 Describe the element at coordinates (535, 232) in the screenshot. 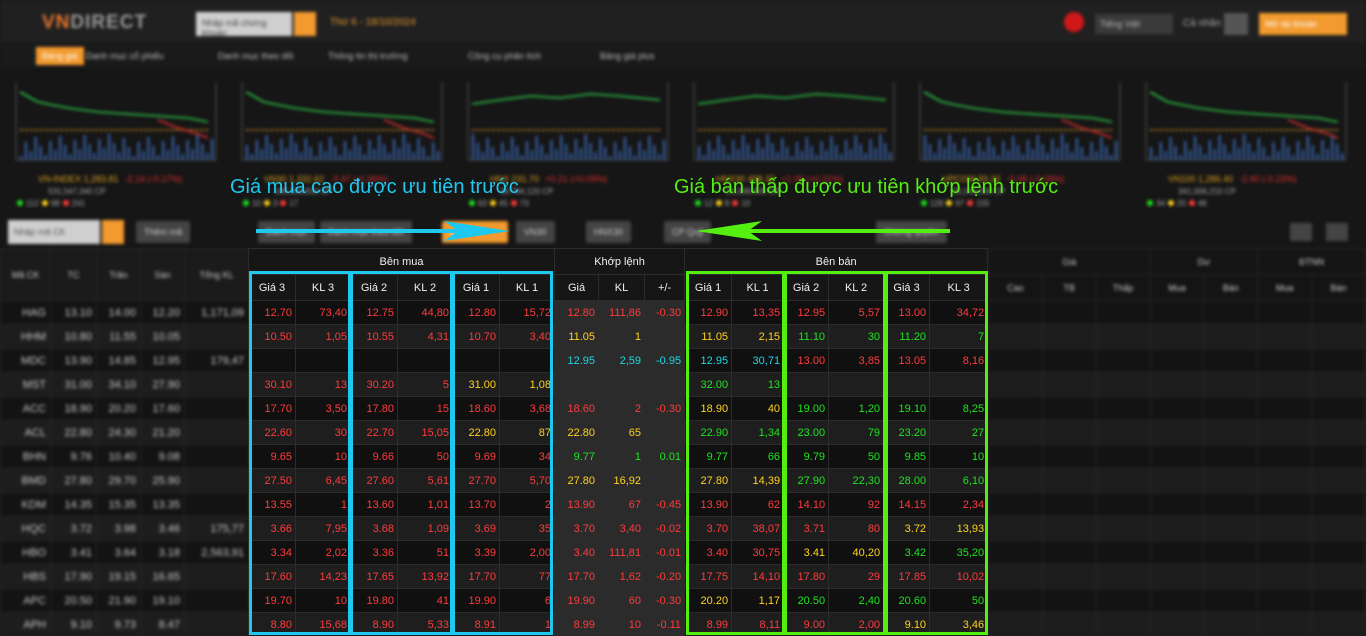

I see `filter-chip-vn30: VN30` at that location.